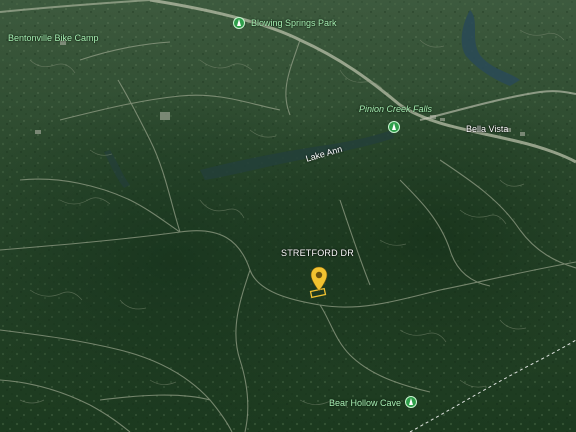 This screenshot has height=432, width=576. Describe the element at coordinates (317, 253) in the screenshot. I see `label-stretford-dr: STRETFORD DR` at that location.